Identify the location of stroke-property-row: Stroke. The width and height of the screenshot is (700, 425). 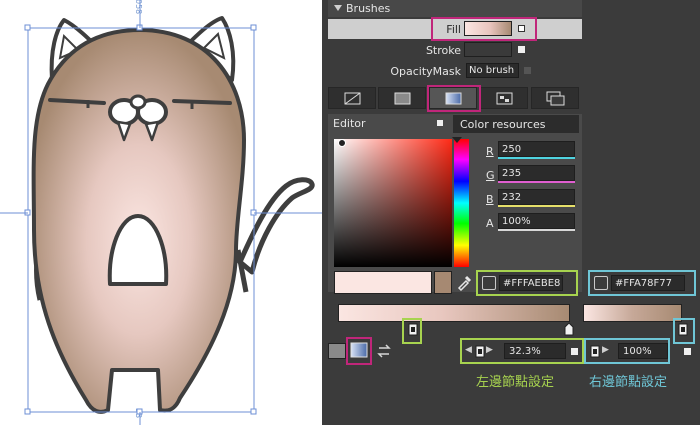
(455, 50).